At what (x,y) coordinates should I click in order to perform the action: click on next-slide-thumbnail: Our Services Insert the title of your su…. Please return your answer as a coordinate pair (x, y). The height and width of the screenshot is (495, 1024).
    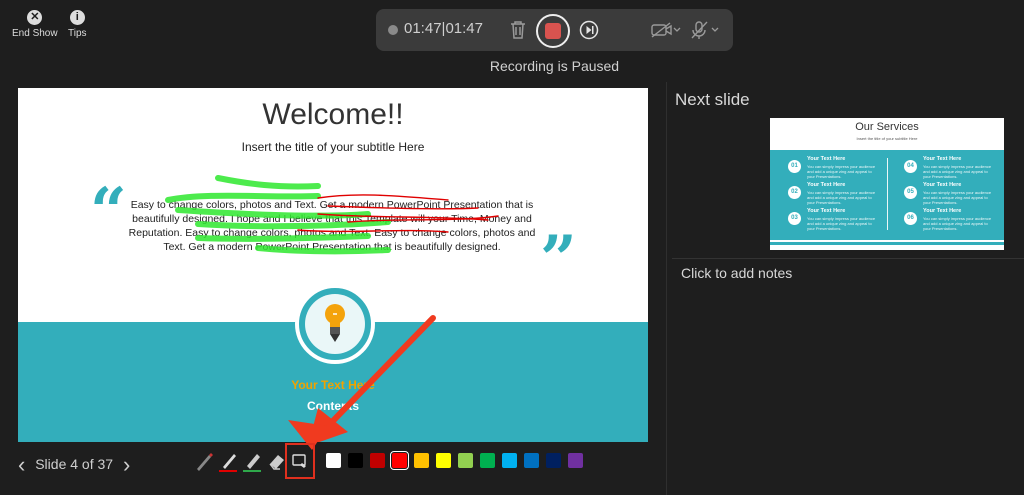
    Looking at the image, I should click on (887, 184).